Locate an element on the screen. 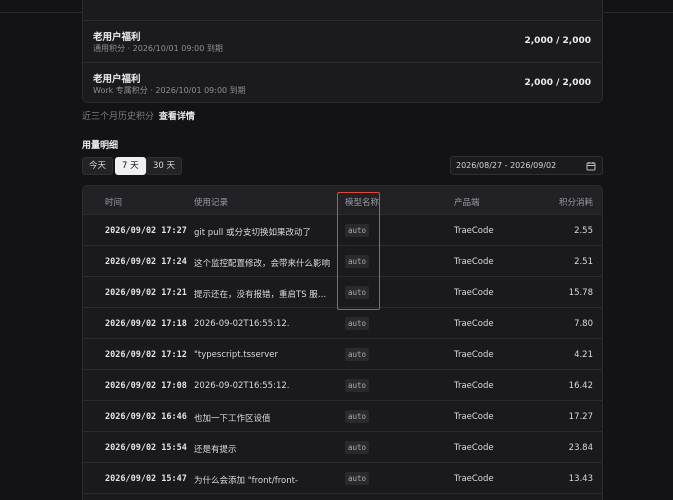  row-record: "typescript.tsserver is located at coordinates (236, 355).